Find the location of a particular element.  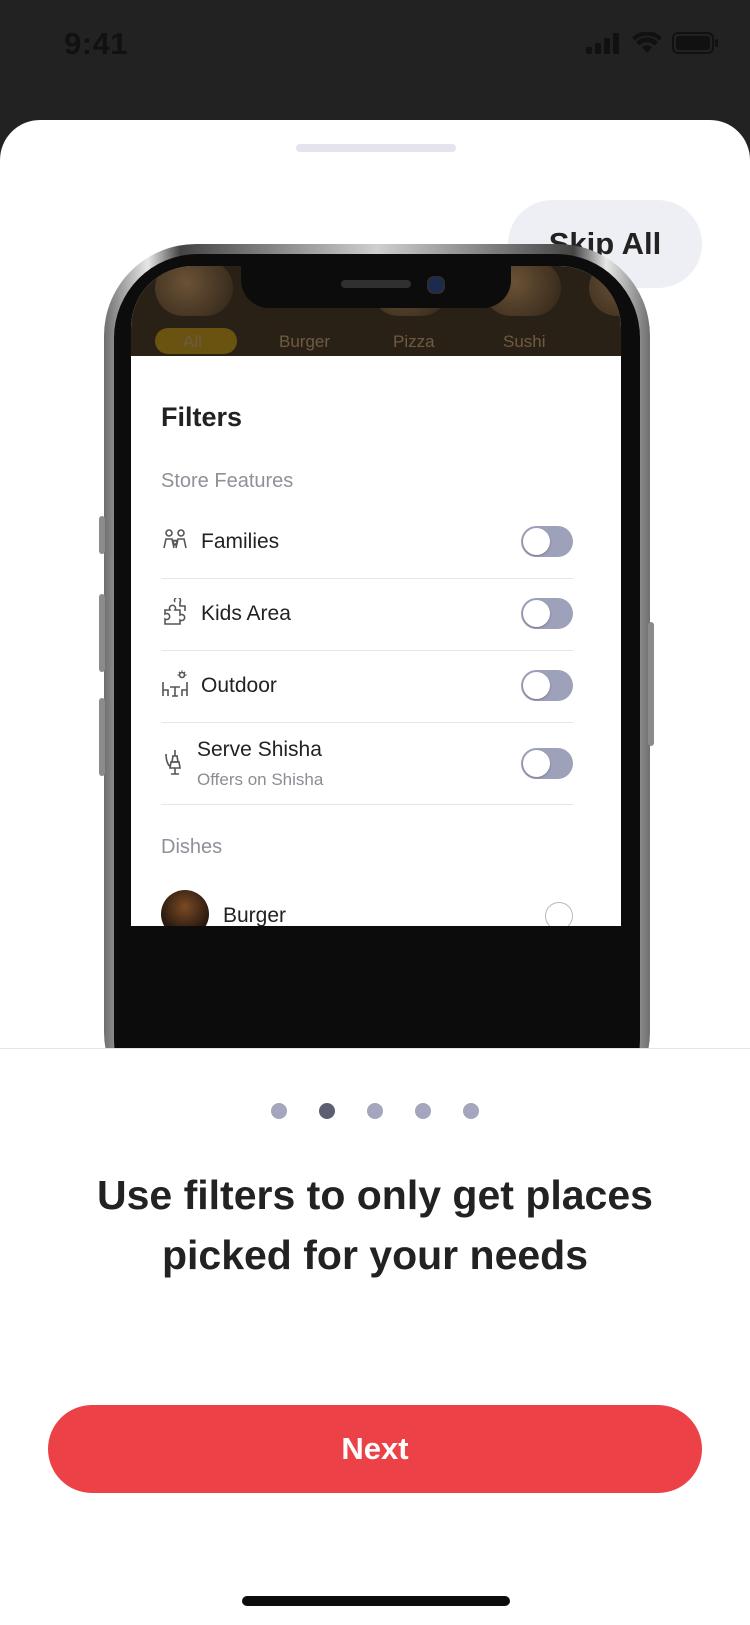

category-label: Sushi is located at coordinates (524, 341).